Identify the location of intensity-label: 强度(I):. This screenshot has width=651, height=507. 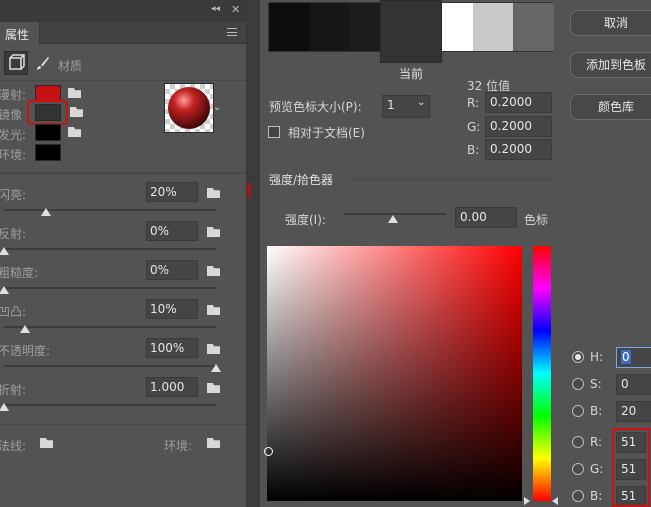
(305, 220).